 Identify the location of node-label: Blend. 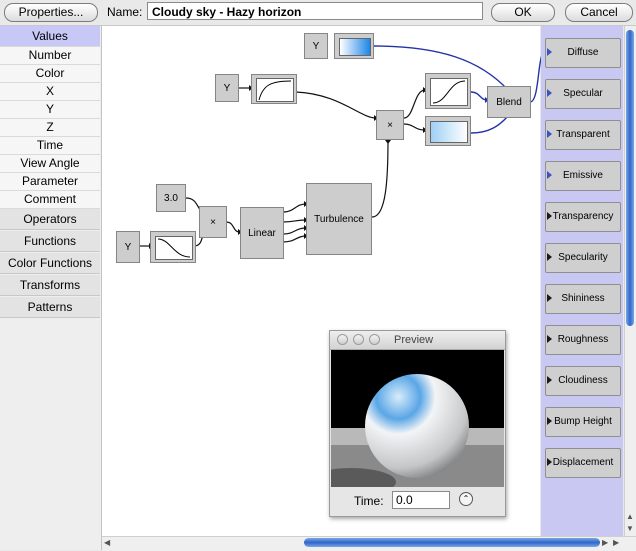
(509, 102).